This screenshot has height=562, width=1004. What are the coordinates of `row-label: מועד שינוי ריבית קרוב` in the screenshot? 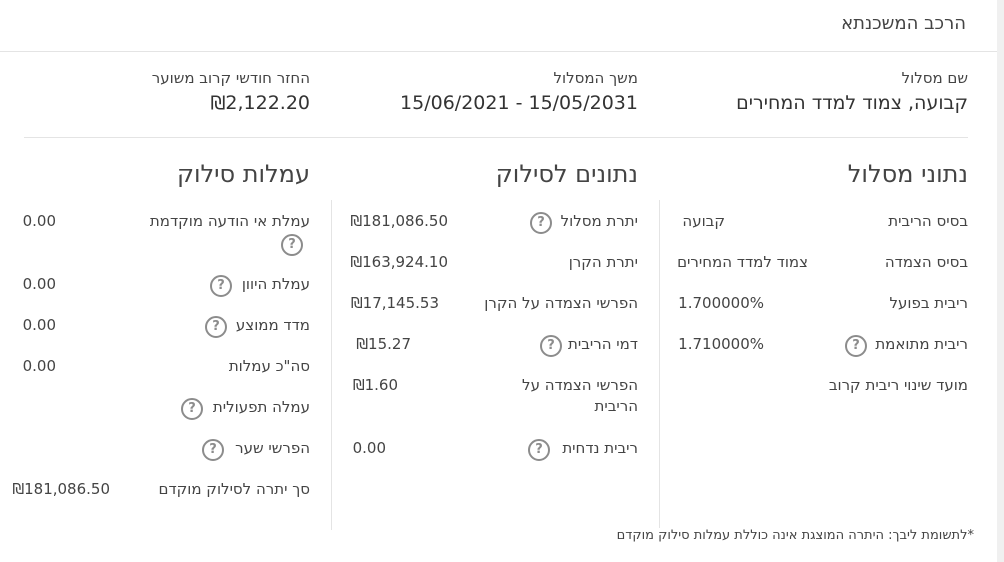 It's located at (898, 385).